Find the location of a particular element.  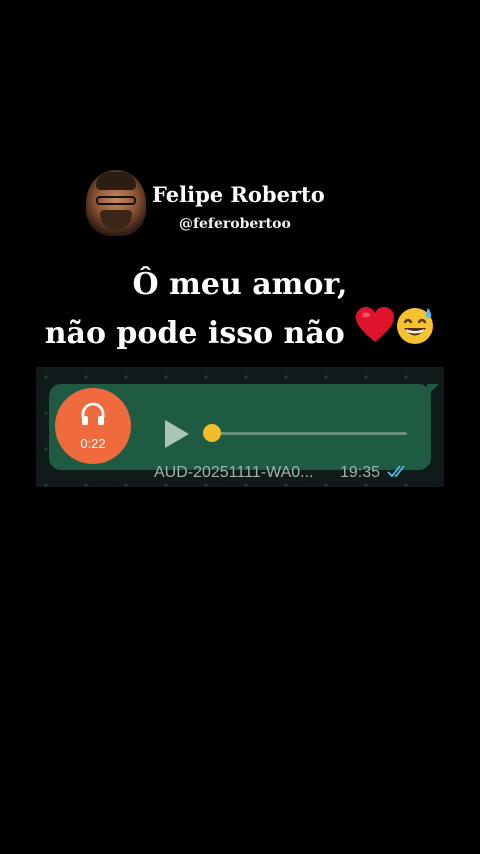

audio-progress-track is located at coordinates (313, 433).